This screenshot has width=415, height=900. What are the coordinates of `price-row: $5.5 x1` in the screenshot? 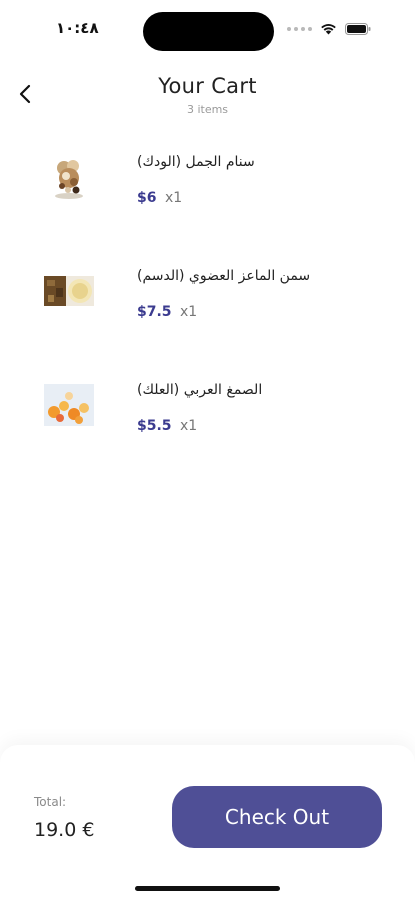 It's located at (167, 426).